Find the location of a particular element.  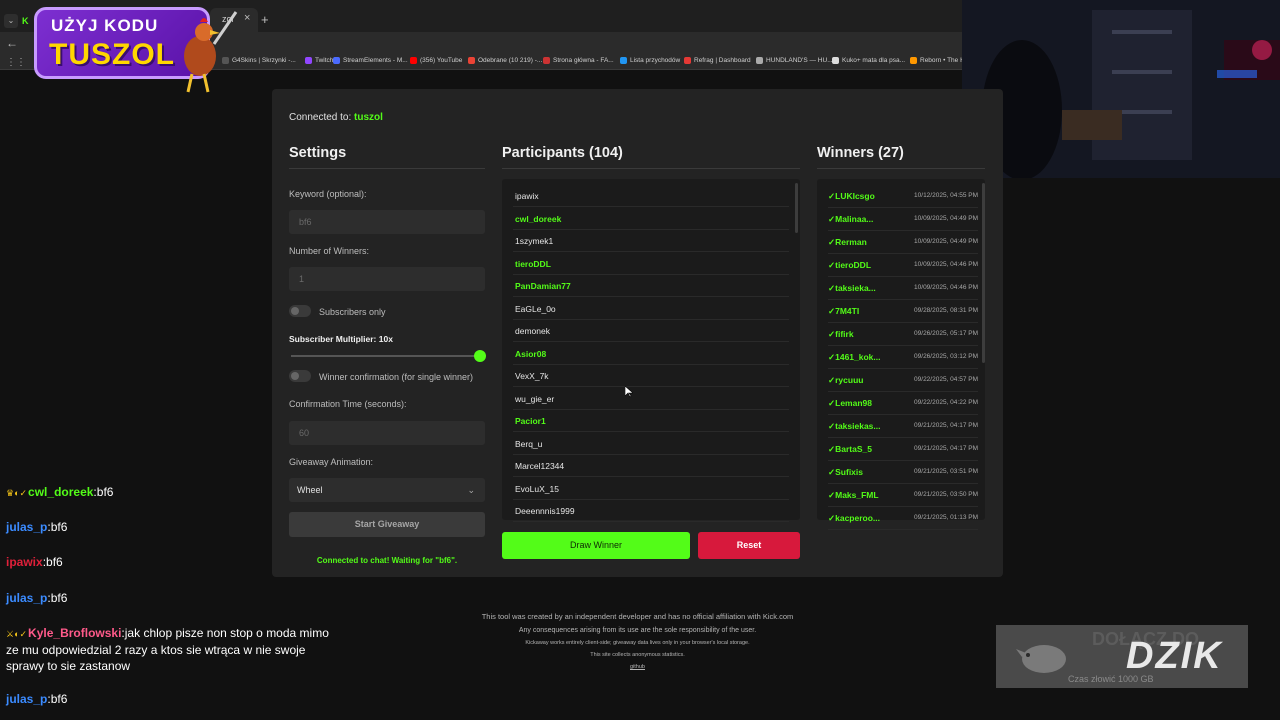

webcam-scene-image is located at coordinates (1121, 89).